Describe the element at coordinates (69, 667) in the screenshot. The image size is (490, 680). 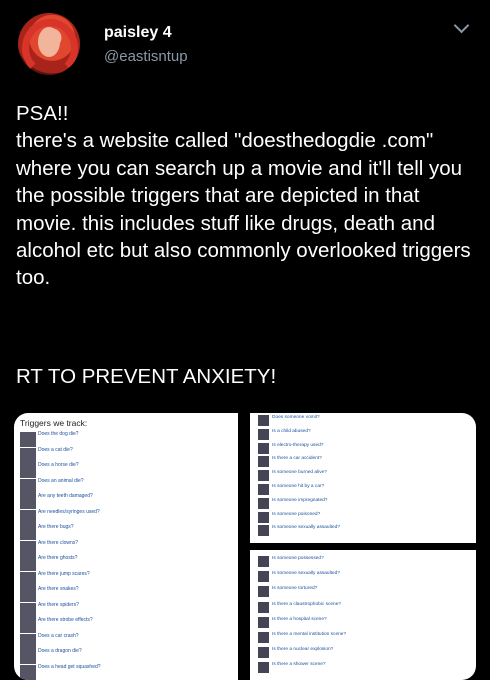
I see `trigger-question: Does a head get squashed?` at that location.